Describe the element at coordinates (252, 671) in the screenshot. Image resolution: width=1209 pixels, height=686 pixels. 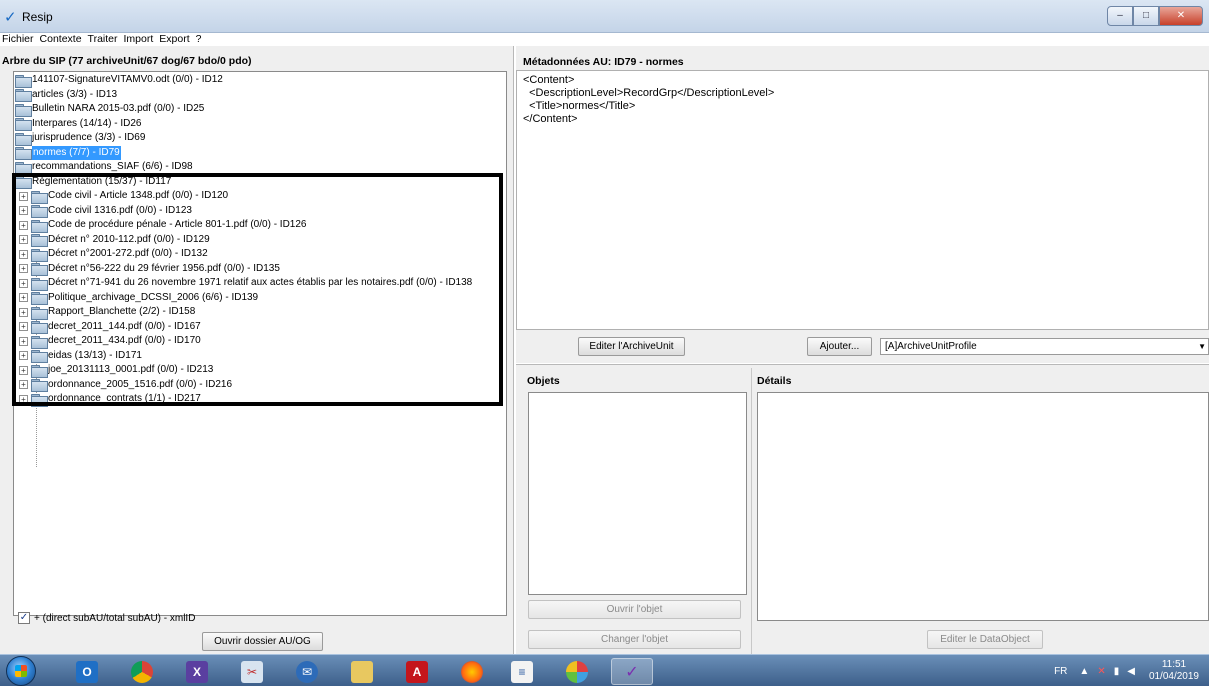
I see `taskbar-snipping: ✂` at that location.